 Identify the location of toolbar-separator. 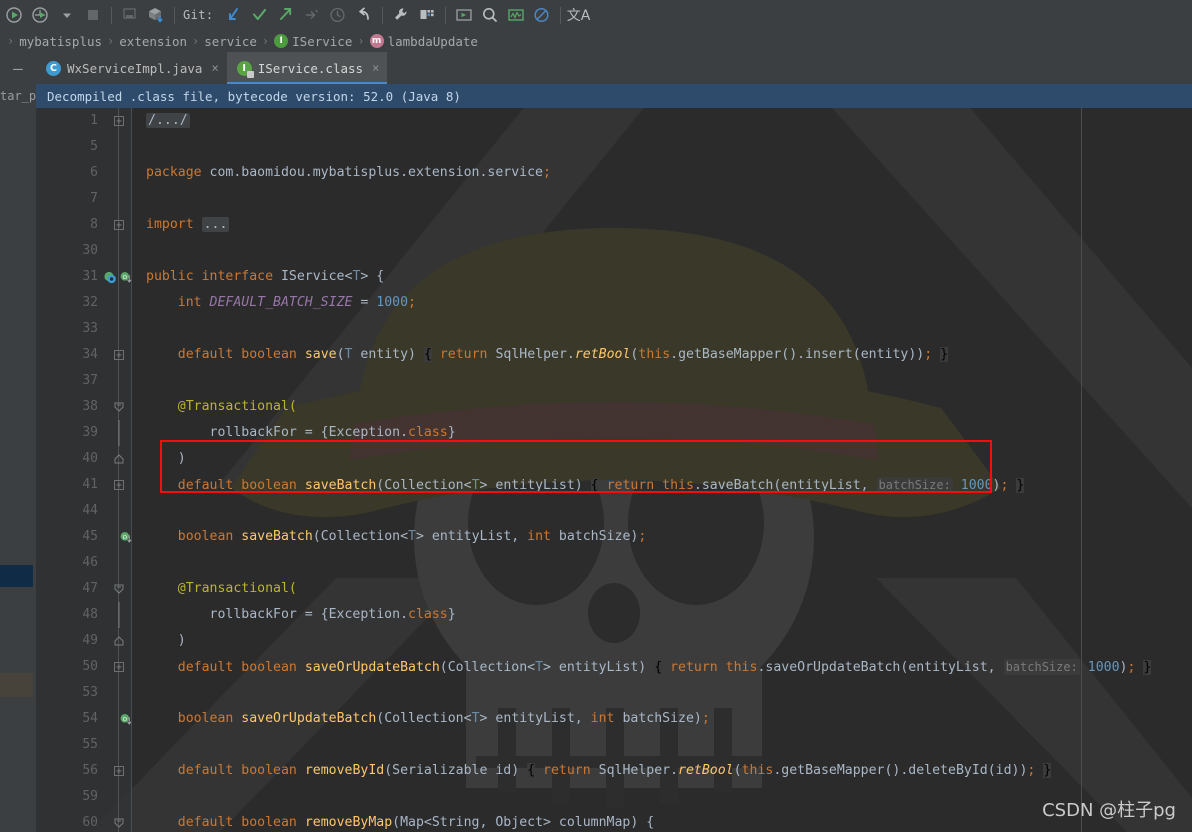
(445, 15).